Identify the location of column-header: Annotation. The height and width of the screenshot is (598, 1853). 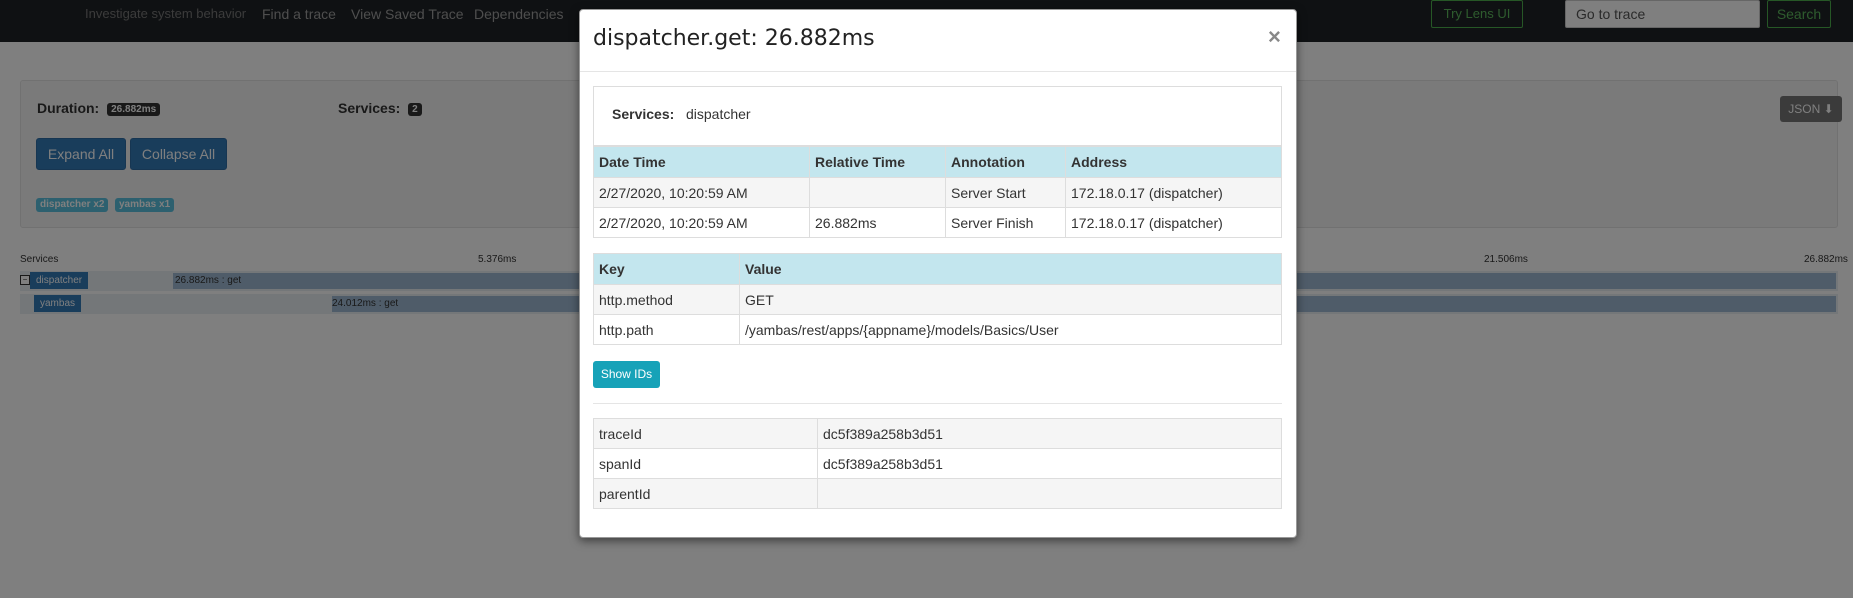
(1005, 162).